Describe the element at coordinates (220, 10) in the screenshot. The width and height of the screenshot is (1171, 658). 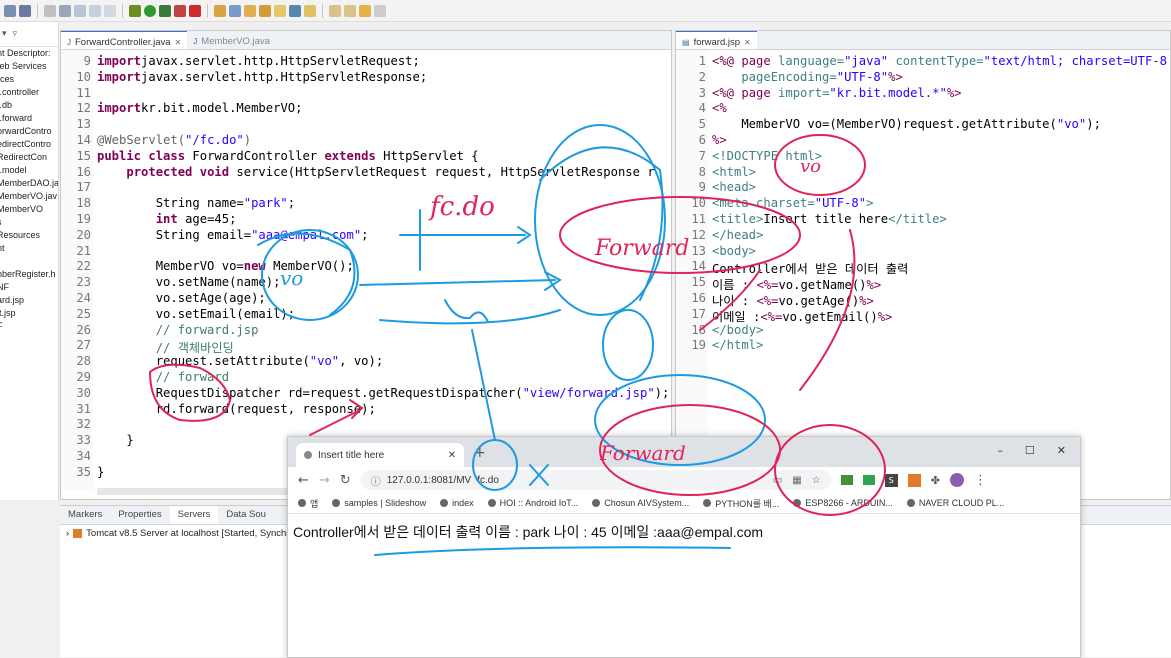
I see `open-type-icon` at that location.